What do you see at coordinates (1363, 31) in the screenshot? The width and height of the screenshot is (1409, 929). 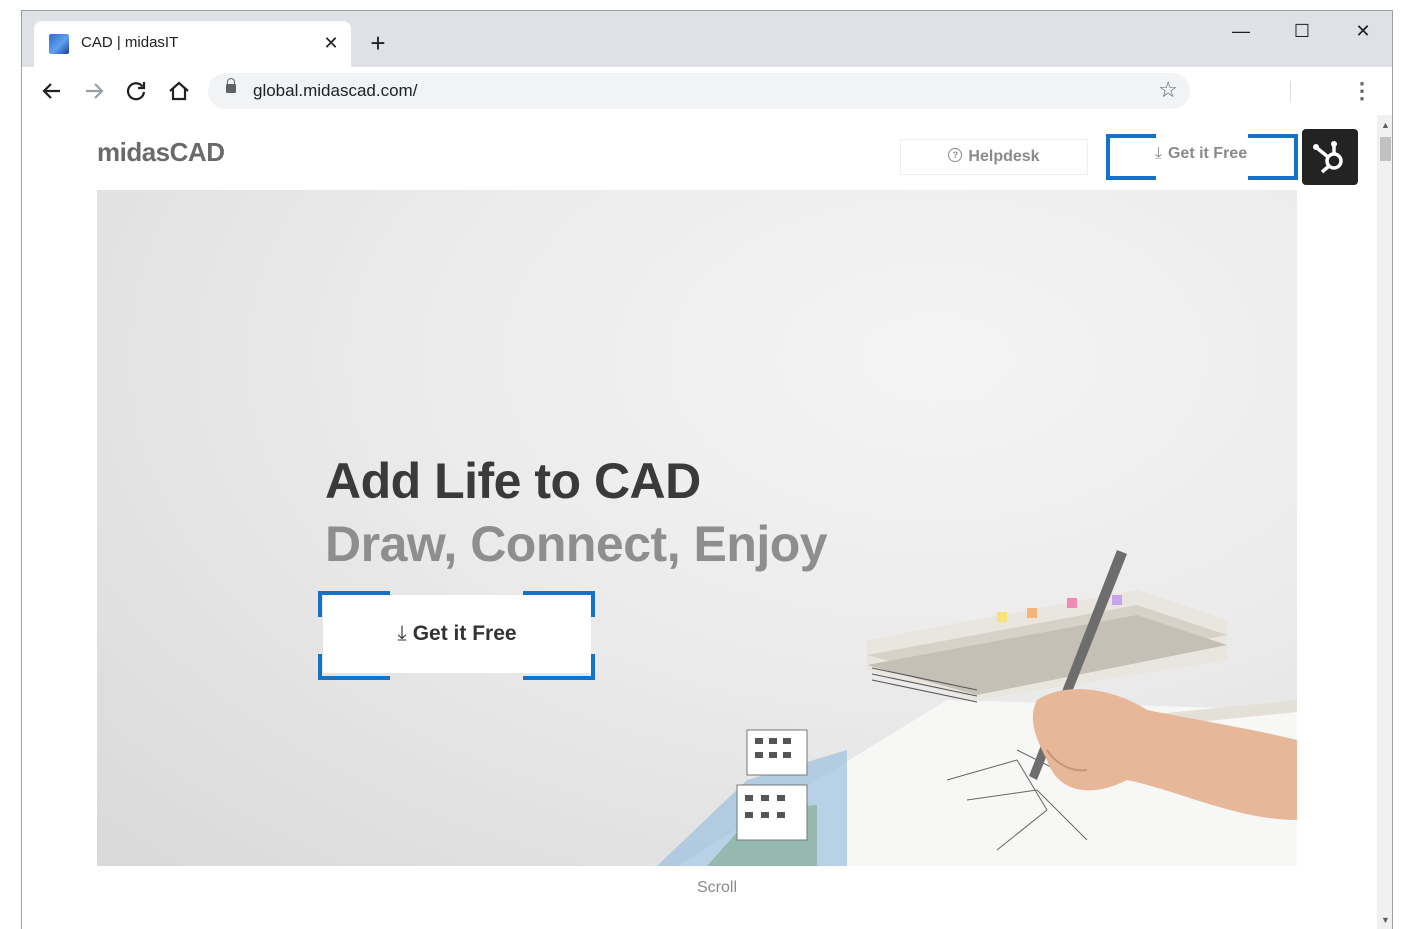 I see `close-window-button: ✕` at bounding box center [1363, 31].